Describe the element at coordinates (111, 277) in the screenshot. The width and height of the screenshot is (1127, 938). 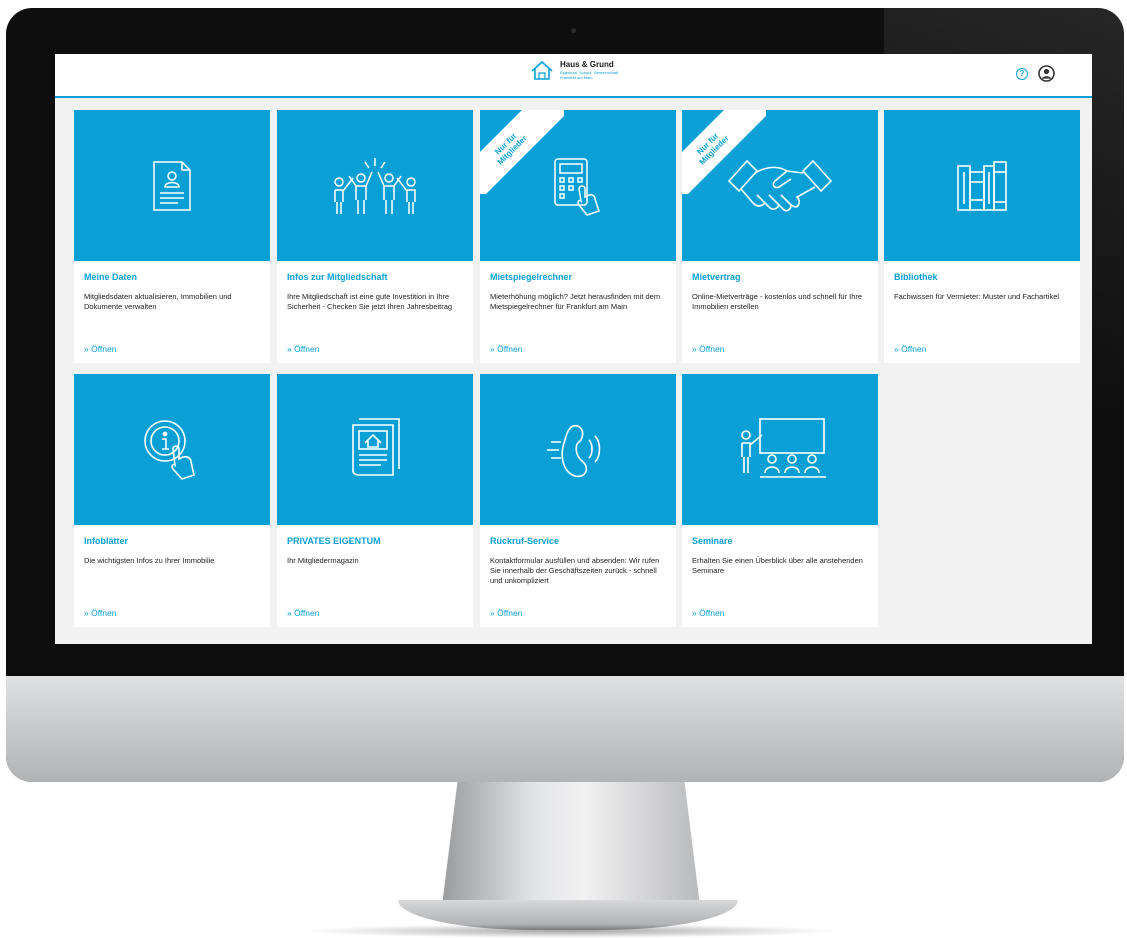
I see `card-title: Meine Daten` at that location.